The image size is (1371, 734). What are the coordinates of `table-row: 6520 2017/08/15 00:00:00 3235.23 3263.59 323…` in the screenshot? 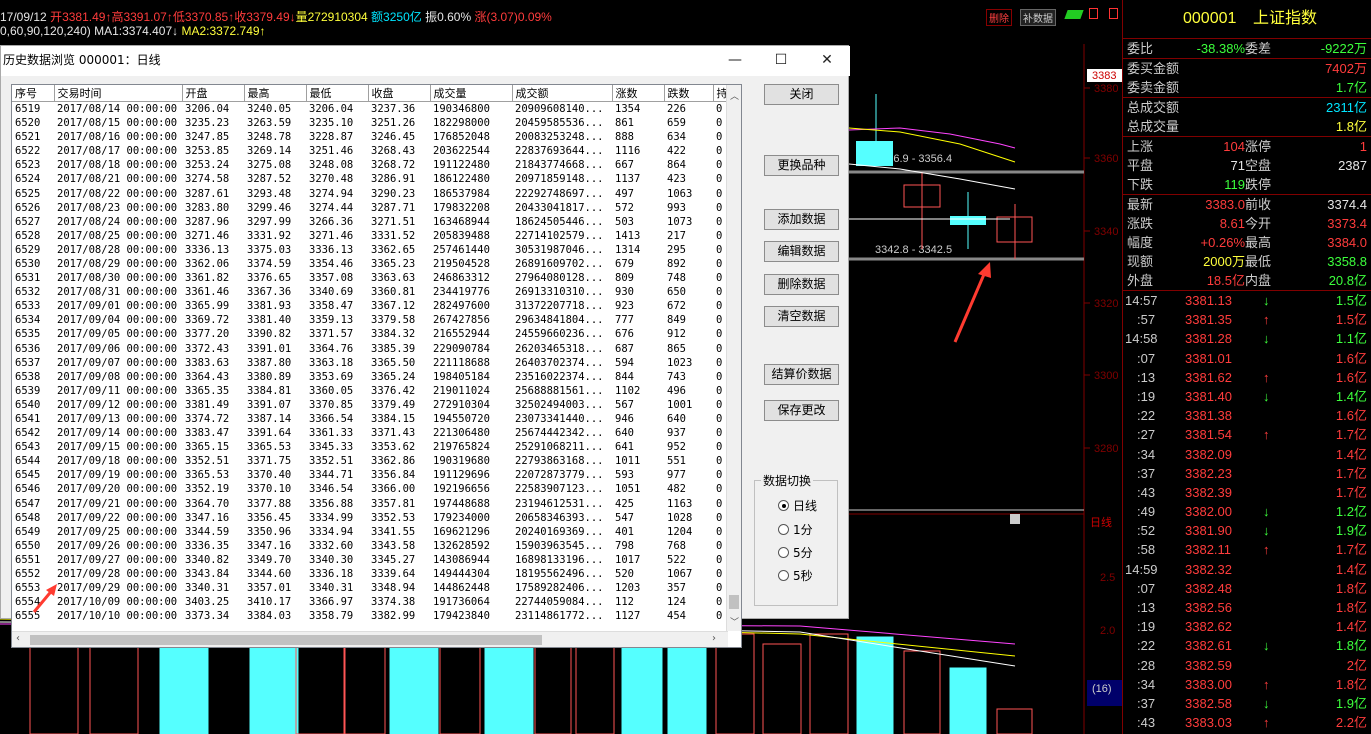 It's located at (373, 123).